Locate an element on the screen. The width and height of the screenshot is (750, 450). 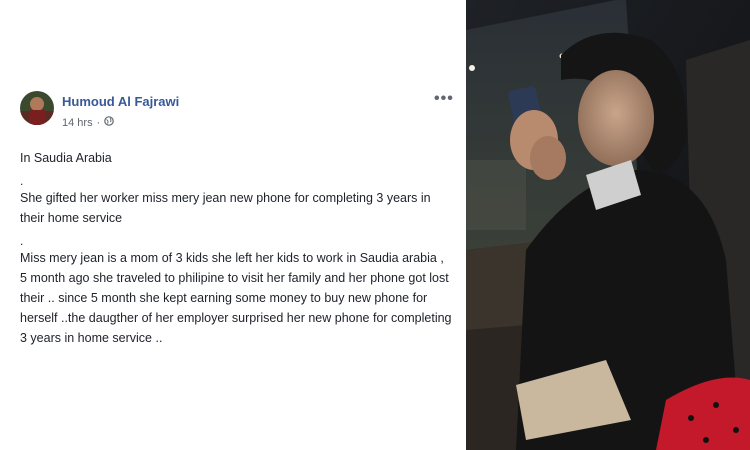
author-name: Humoud Al Fajrawi is located at coordinates (120, 101).